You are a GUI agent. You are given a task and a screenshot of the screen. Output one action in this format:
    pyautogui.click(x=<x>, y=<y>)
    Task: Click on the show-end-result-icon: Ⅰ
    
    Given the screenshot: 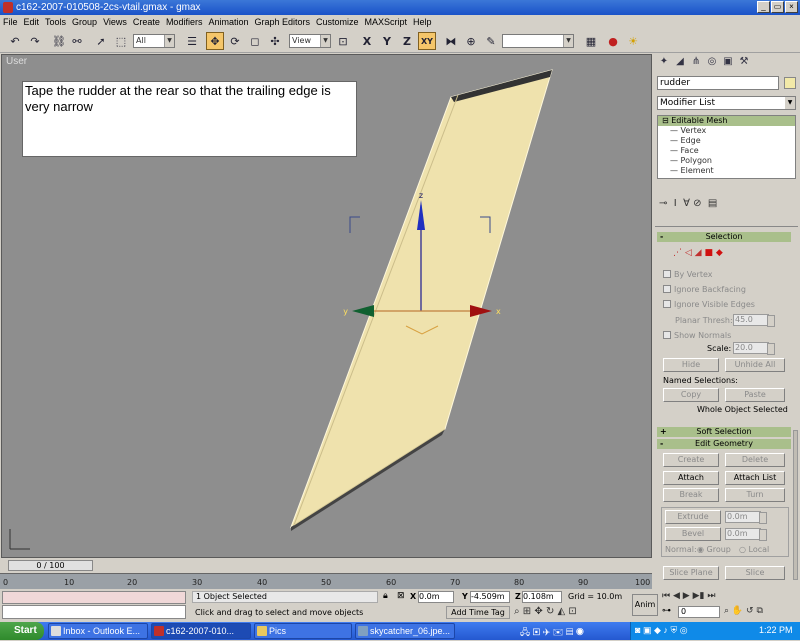 What is the action you would take?
    pyautogui.click(x=675, y=203)
    